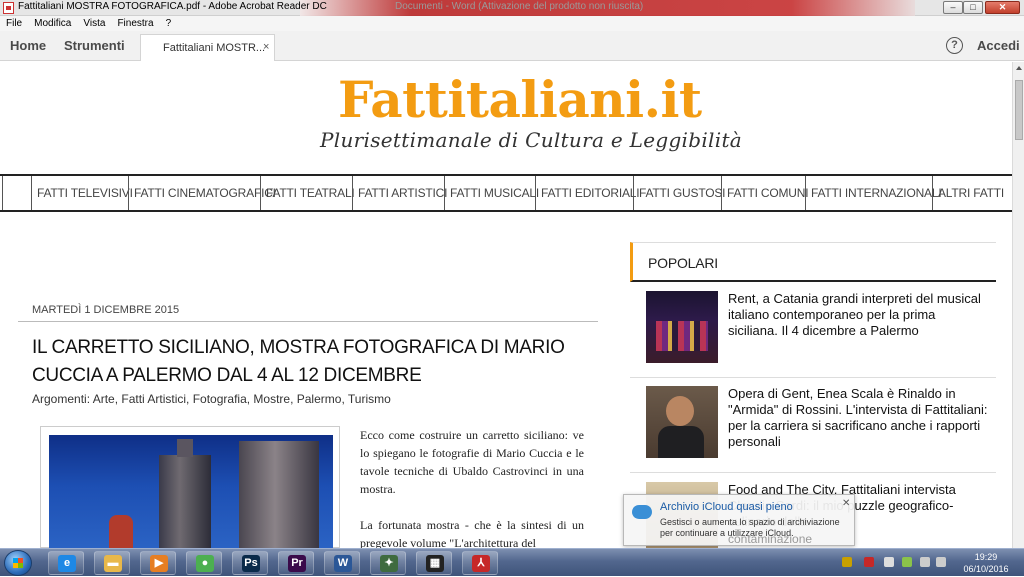 This screenshot has width=1024, height=577. I want to click on photo-figure, so click(121, 531).